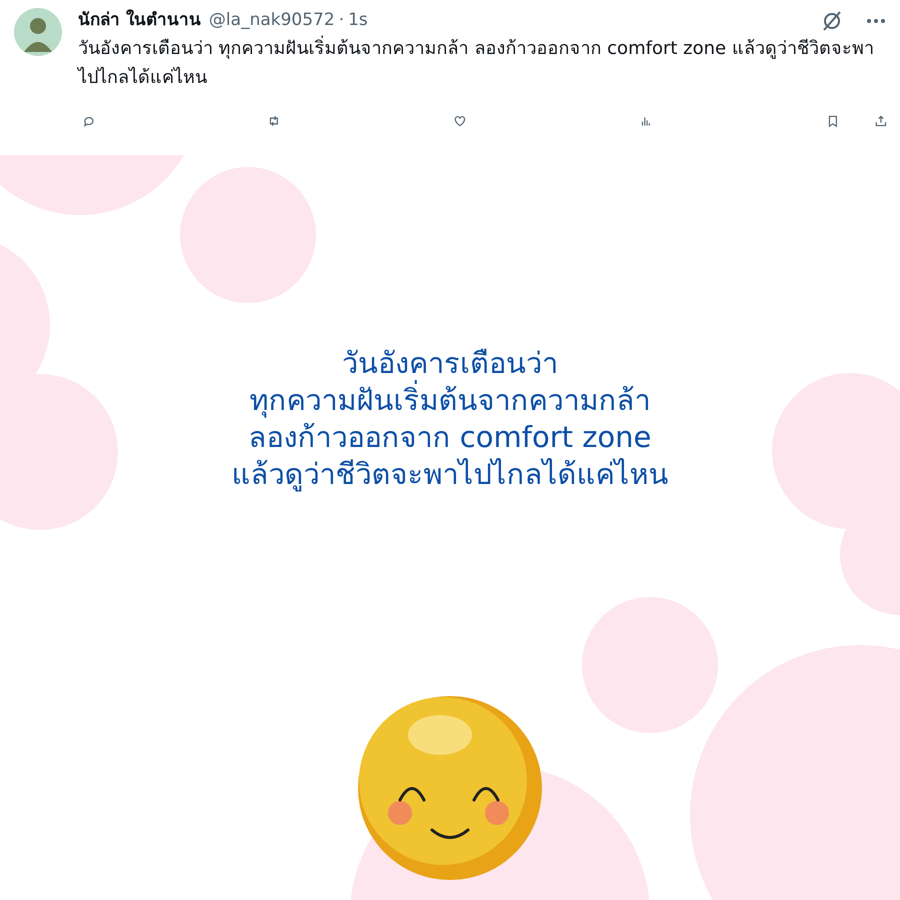 This screenshot has width=900, height=900. What do you see at coordinates (450, 363) in the screenshot?
I see `image-caption-line: วันอังคารเตือนว่า` at bounding box center [450, 363].